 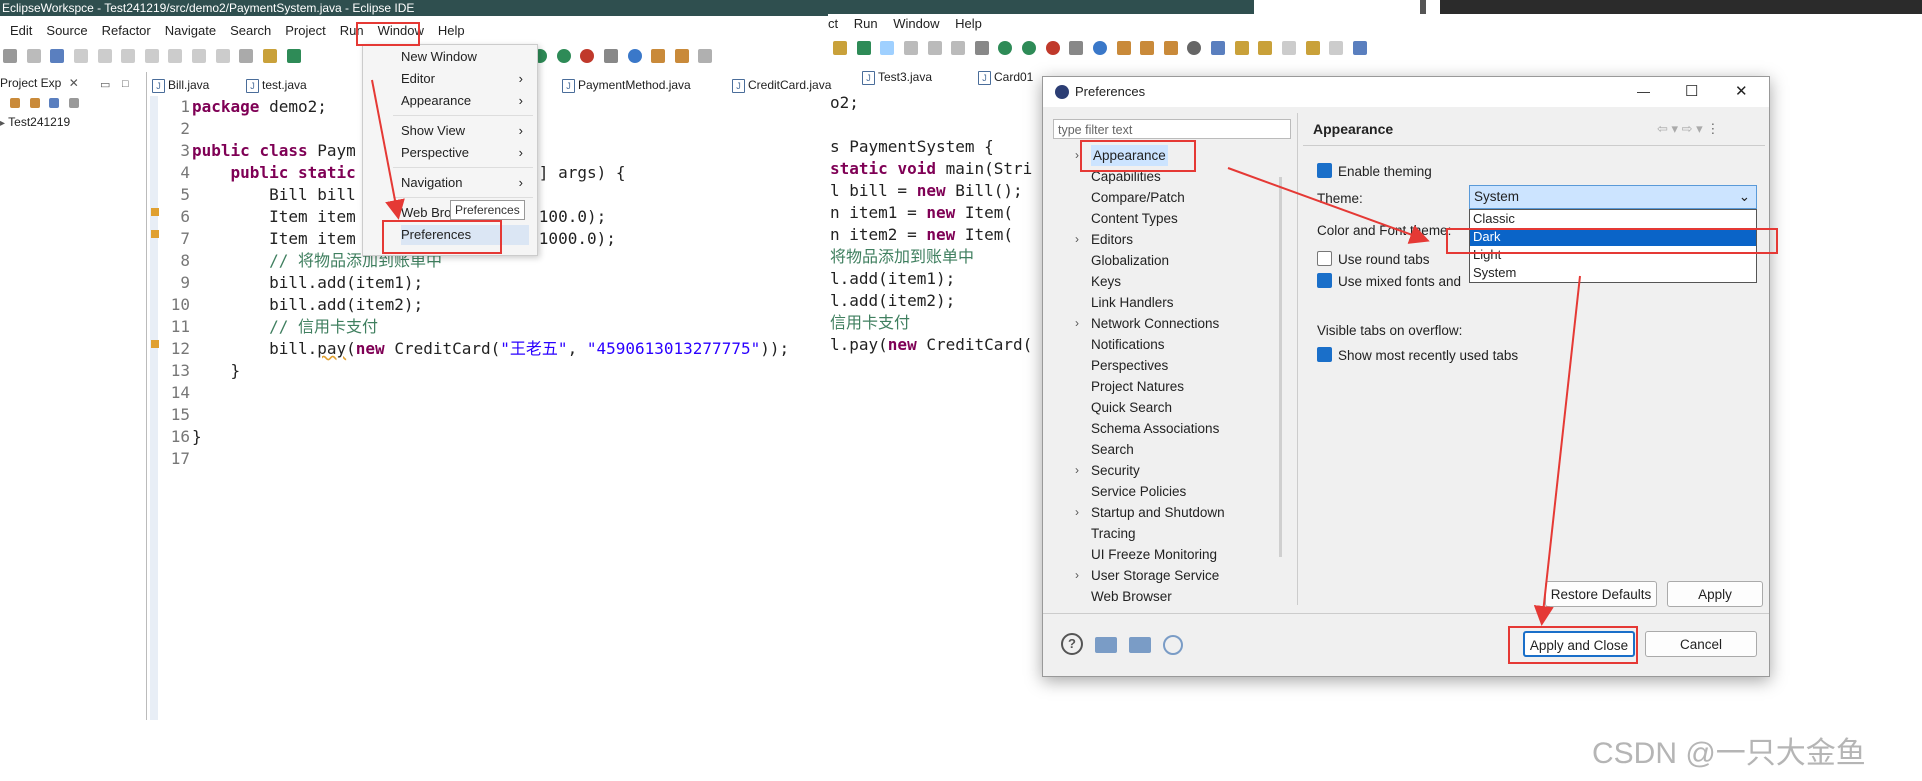 I want to click on suspend-icon, so click(x=128, y=56).